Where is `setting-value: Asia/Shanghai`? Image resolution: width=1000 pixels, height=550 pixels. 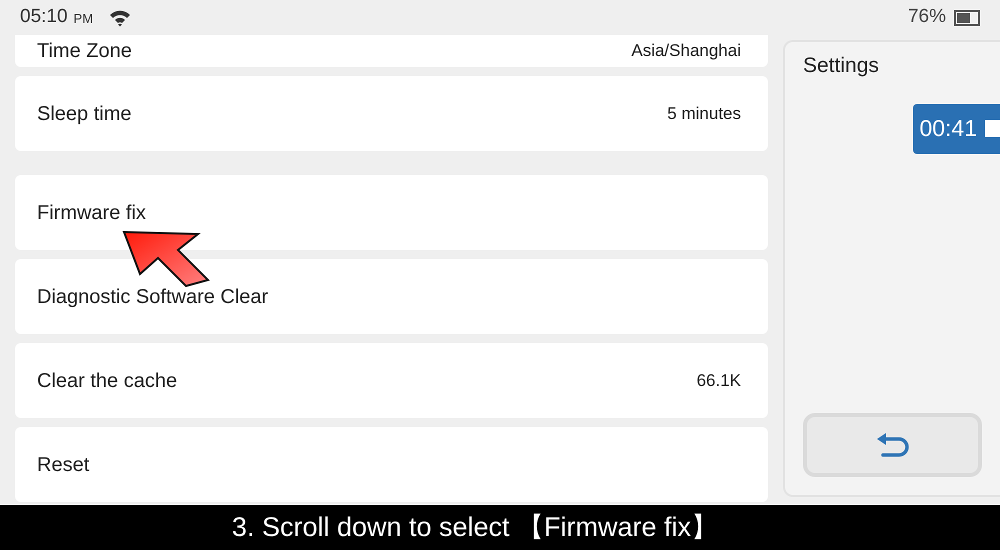 setting-value: Asia/Shanghai is located at coordinates (686, 51).